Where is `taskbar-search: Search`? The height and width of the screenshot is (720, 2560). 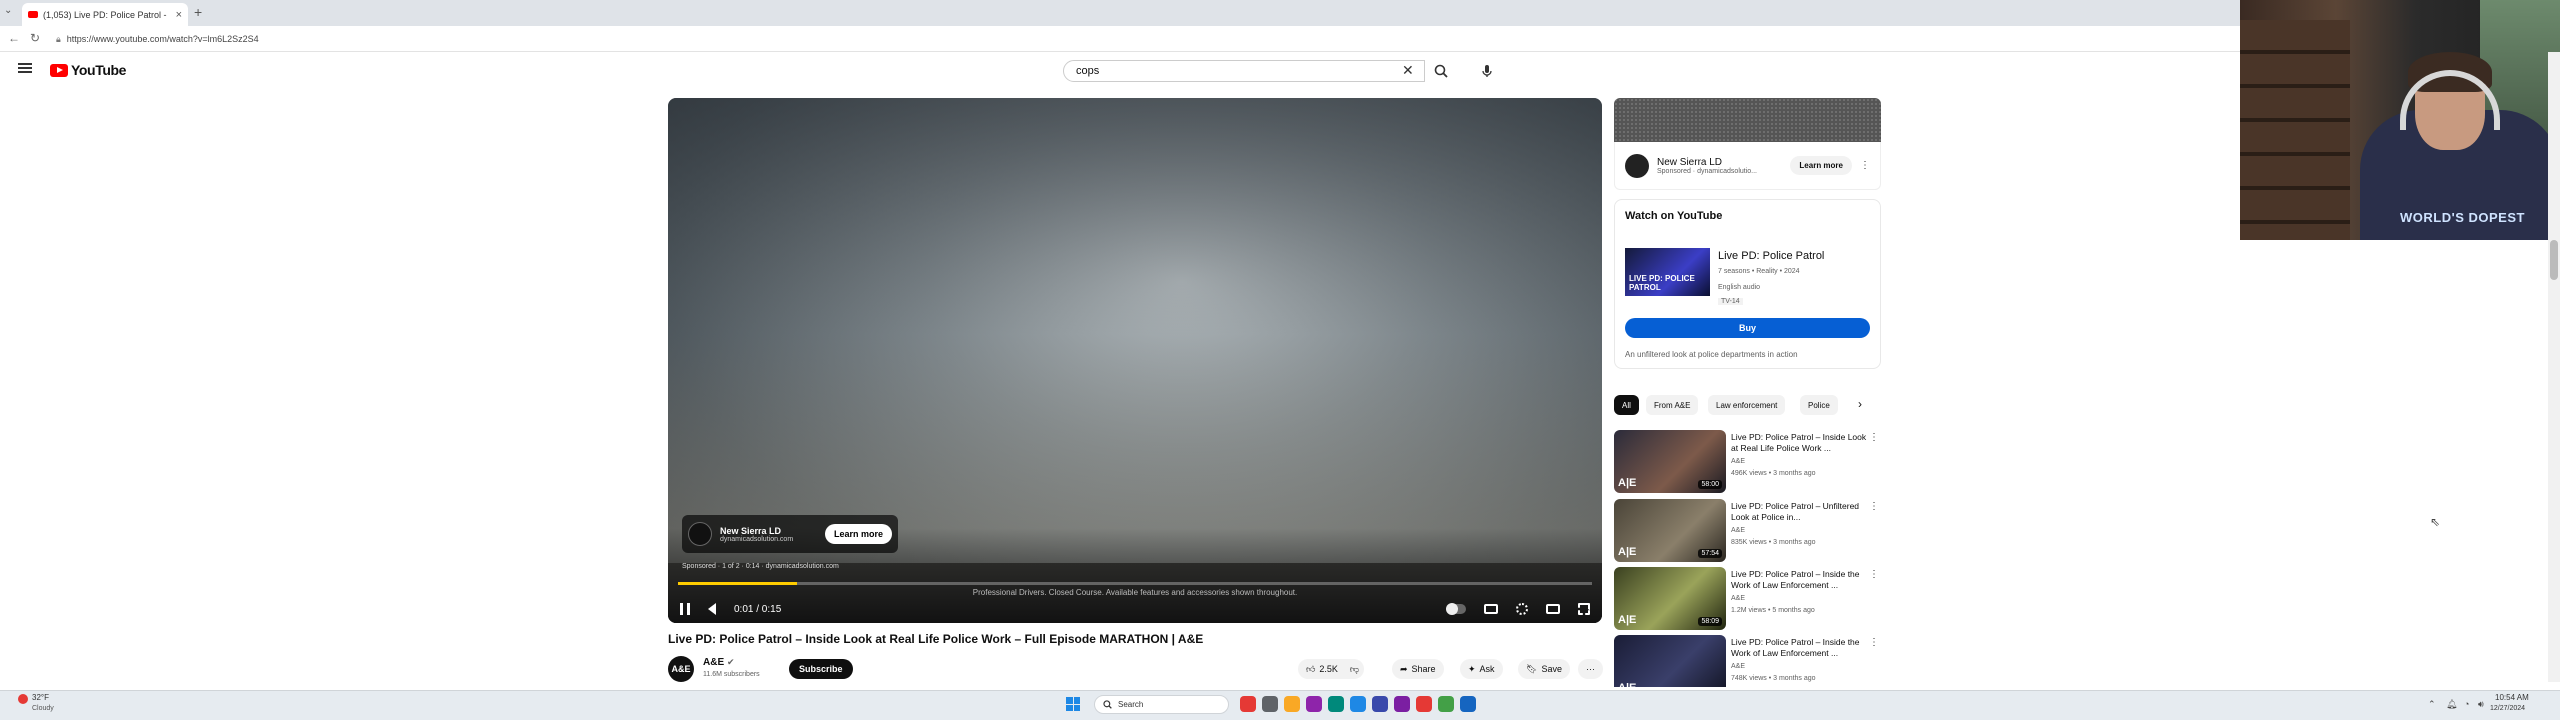
taskbar-search: Search is located at coordinates (1161, 704).